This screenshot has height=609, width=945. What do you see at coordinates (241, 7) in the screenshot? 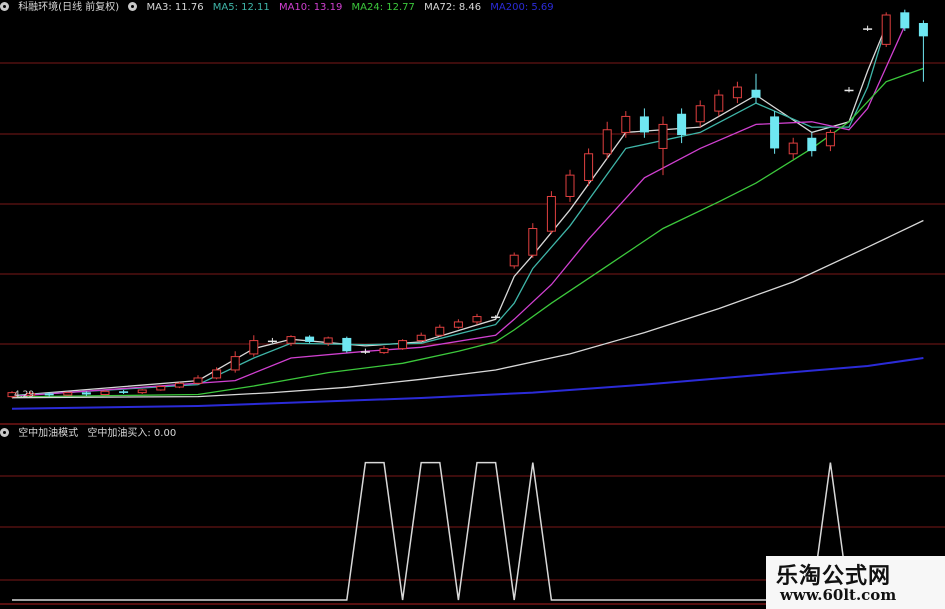
I see `ma5-legend: MA5: 12.11` at bounding box center [241, 7].